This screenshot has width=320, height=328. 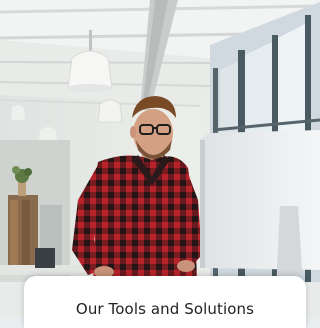 What do you see at coordinates (165, 309) in the screenshot?
I see `card-title: Our Tools and Solutions` at bounding box center [165, 309].